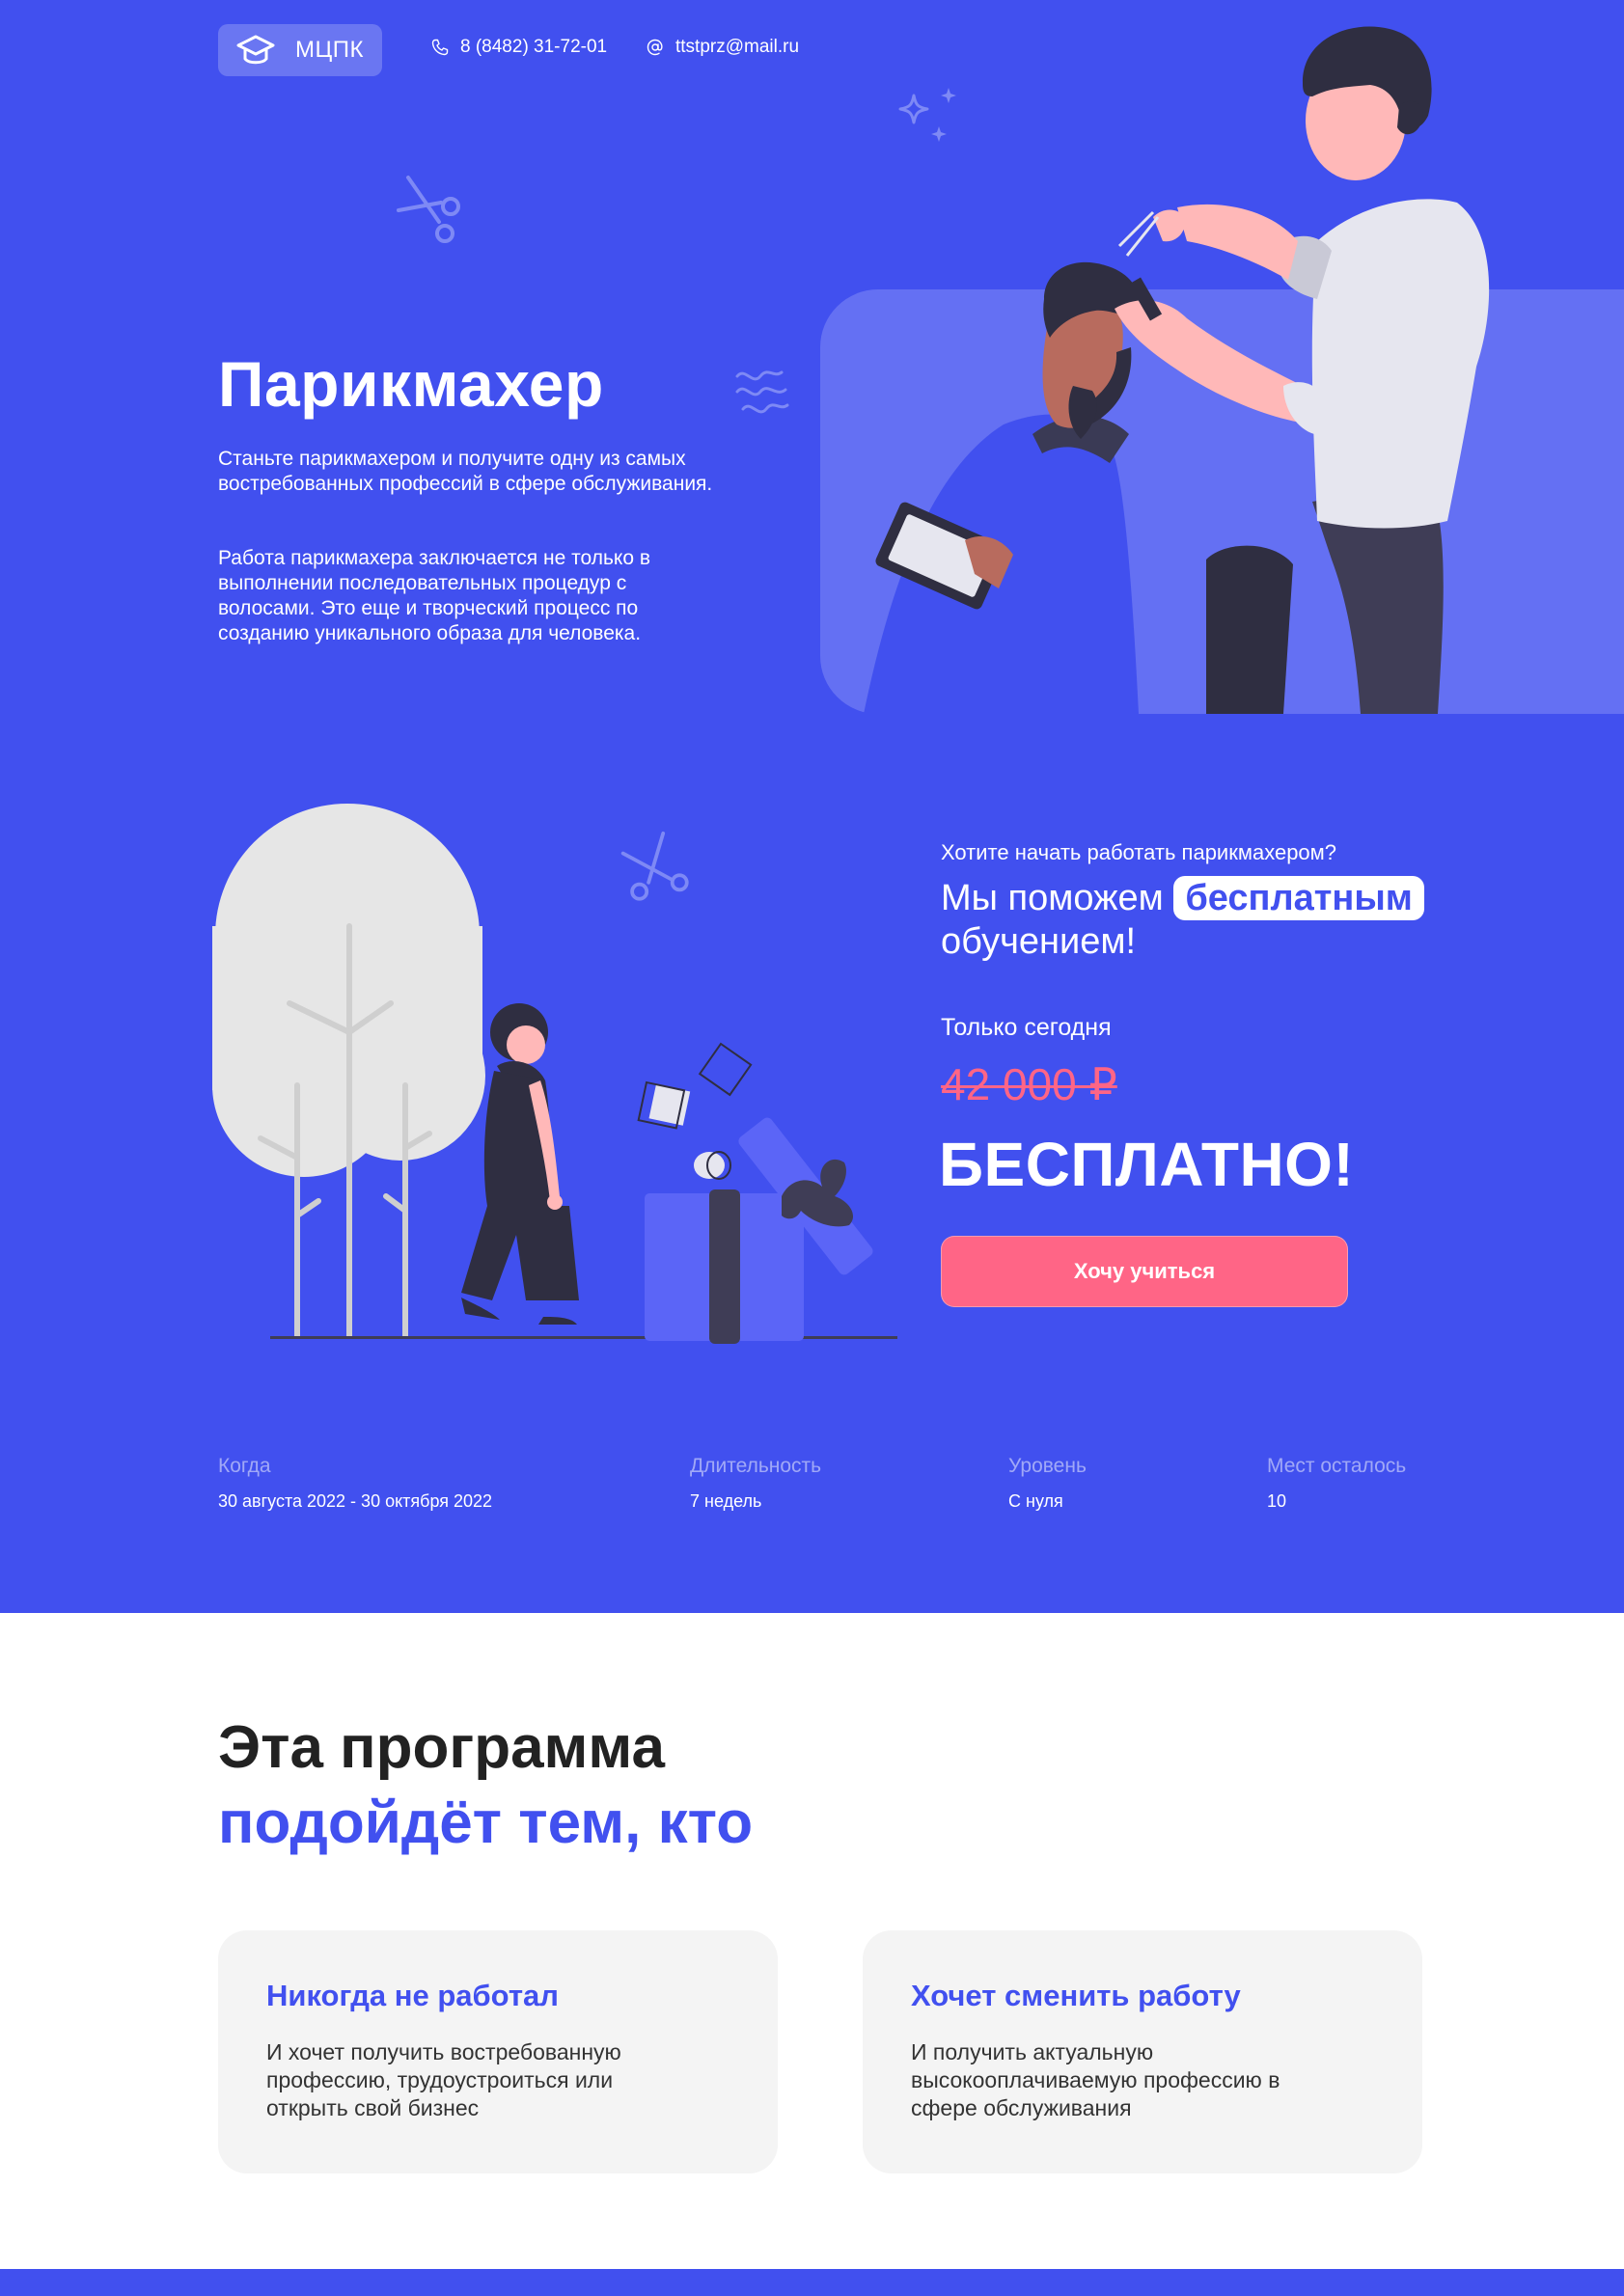 The height and width of the screenshot is (2296, 1624). Describe the element at coordinates (355, 1483) in the screenshot. I see `info-when: Когда 30 августа 2022 - 30 октября 2022` at that location.